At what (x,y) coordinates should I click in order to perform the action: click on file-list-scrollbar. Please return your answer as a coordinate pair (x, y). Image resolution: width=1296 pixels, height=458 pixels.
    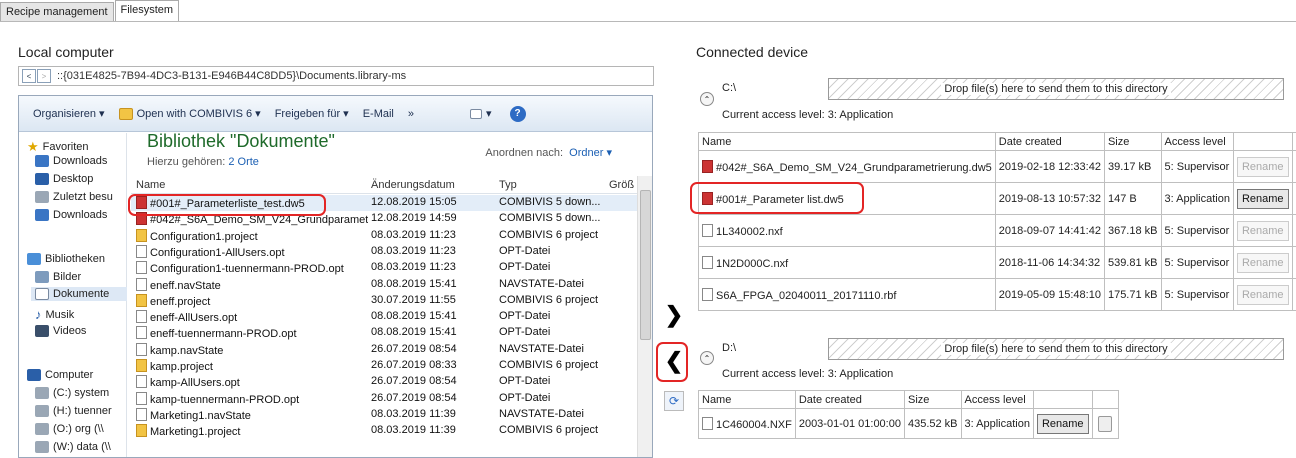
    Looking at the image, I should click on (644, 316).